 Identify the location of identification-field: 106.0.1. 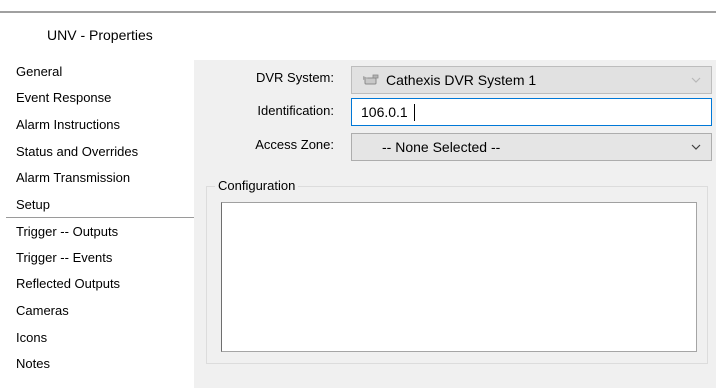
(531, 112).